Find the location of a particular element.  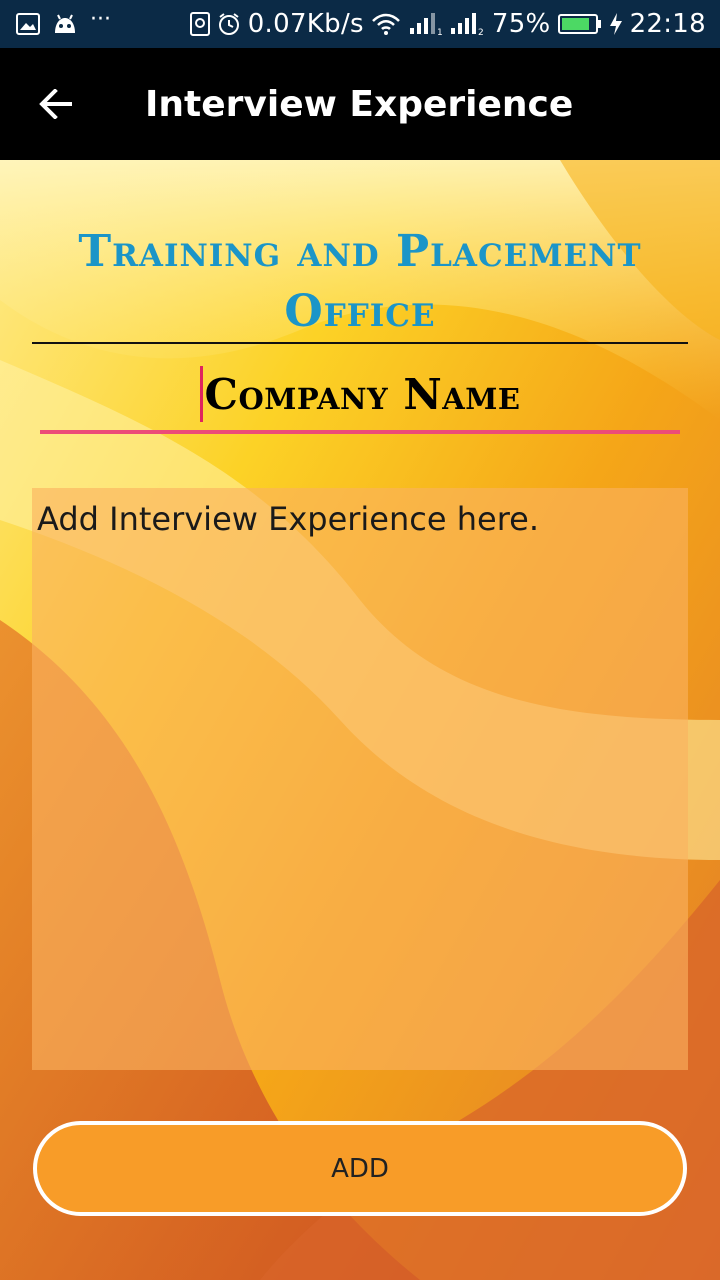

android-icon is located at coordinates (65, 24).